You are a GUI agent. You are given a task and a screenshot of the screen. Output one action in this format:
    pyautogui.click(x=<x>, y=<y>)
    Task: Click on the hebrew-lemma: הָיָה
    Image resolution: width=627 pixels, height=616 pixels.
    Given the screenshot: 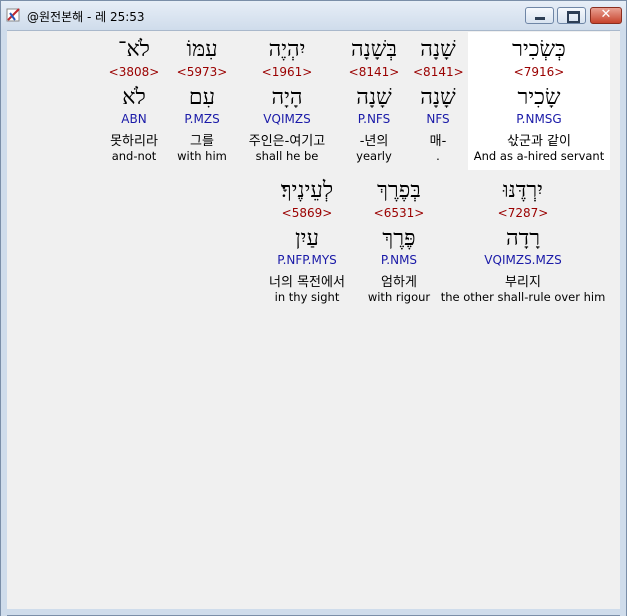 What is the action you would take?
    pyautogui.click(x=287, y=97)
    